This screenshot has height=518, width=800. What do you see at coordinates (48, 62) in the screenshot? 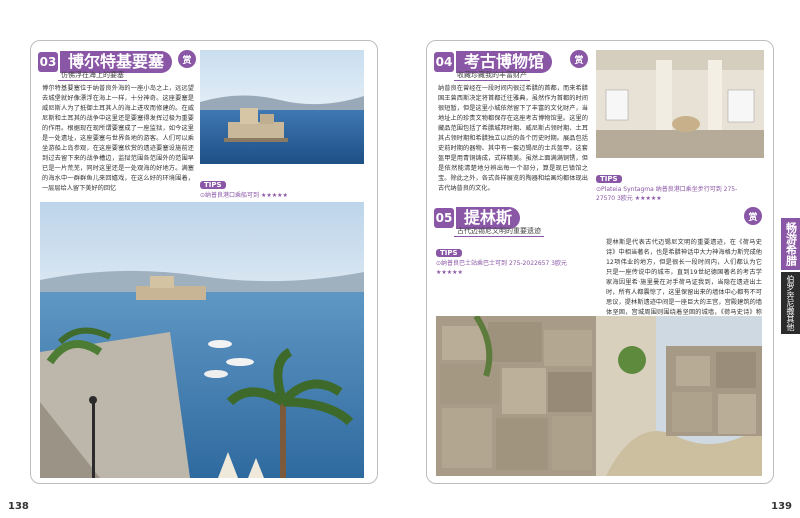
I see `section-number: 03` at bounding box center [48, 62].